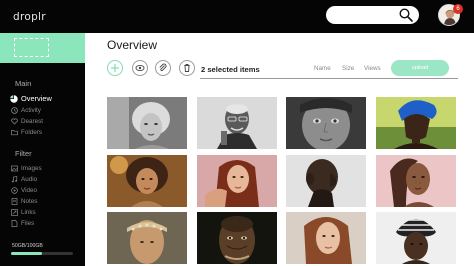 This screenshot has width=474, height=266. I want to click on sidebar-item-folders: Folders, so click(26, 132).